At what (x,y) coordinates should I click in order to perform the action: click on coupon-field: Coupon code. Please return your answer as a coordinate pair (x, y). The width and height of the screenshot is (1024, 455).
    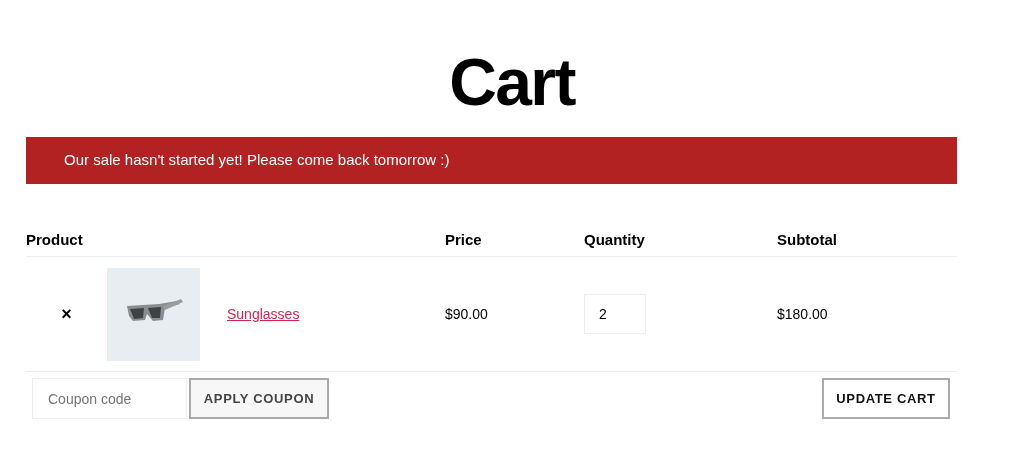
    Looking at the image, I should click on (109, 398).